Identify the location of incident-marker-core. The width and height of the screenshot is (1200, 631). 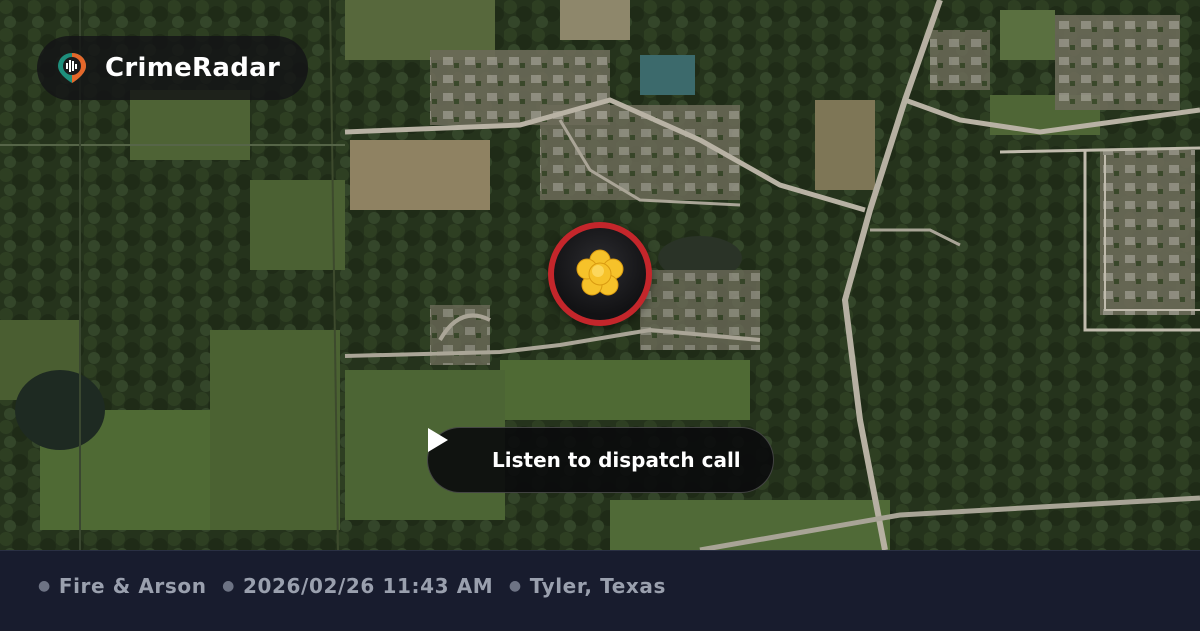
(600, 274).